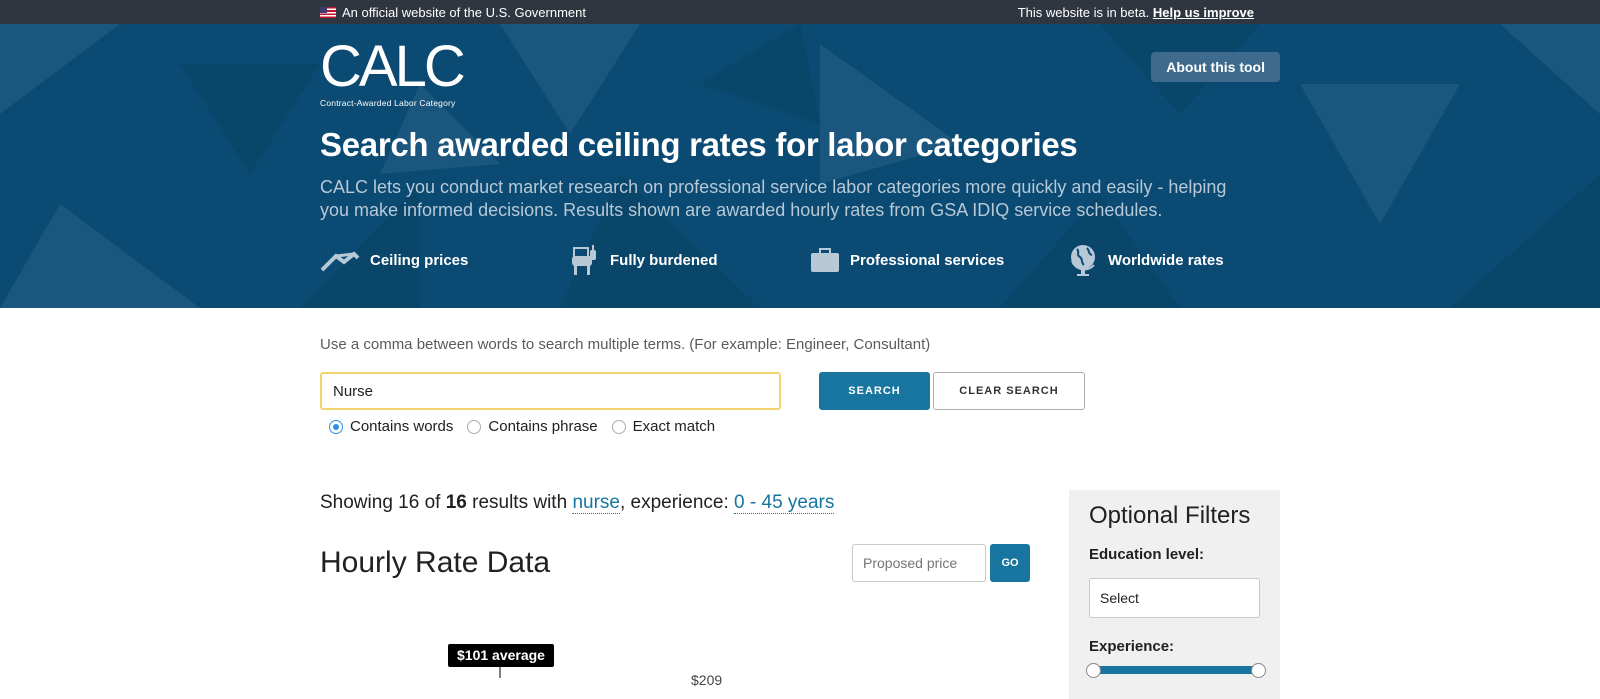 The height and width of the screenshot is (699, 1600). I want to click on radio-exact-match: Exact match, so click(663, 426).